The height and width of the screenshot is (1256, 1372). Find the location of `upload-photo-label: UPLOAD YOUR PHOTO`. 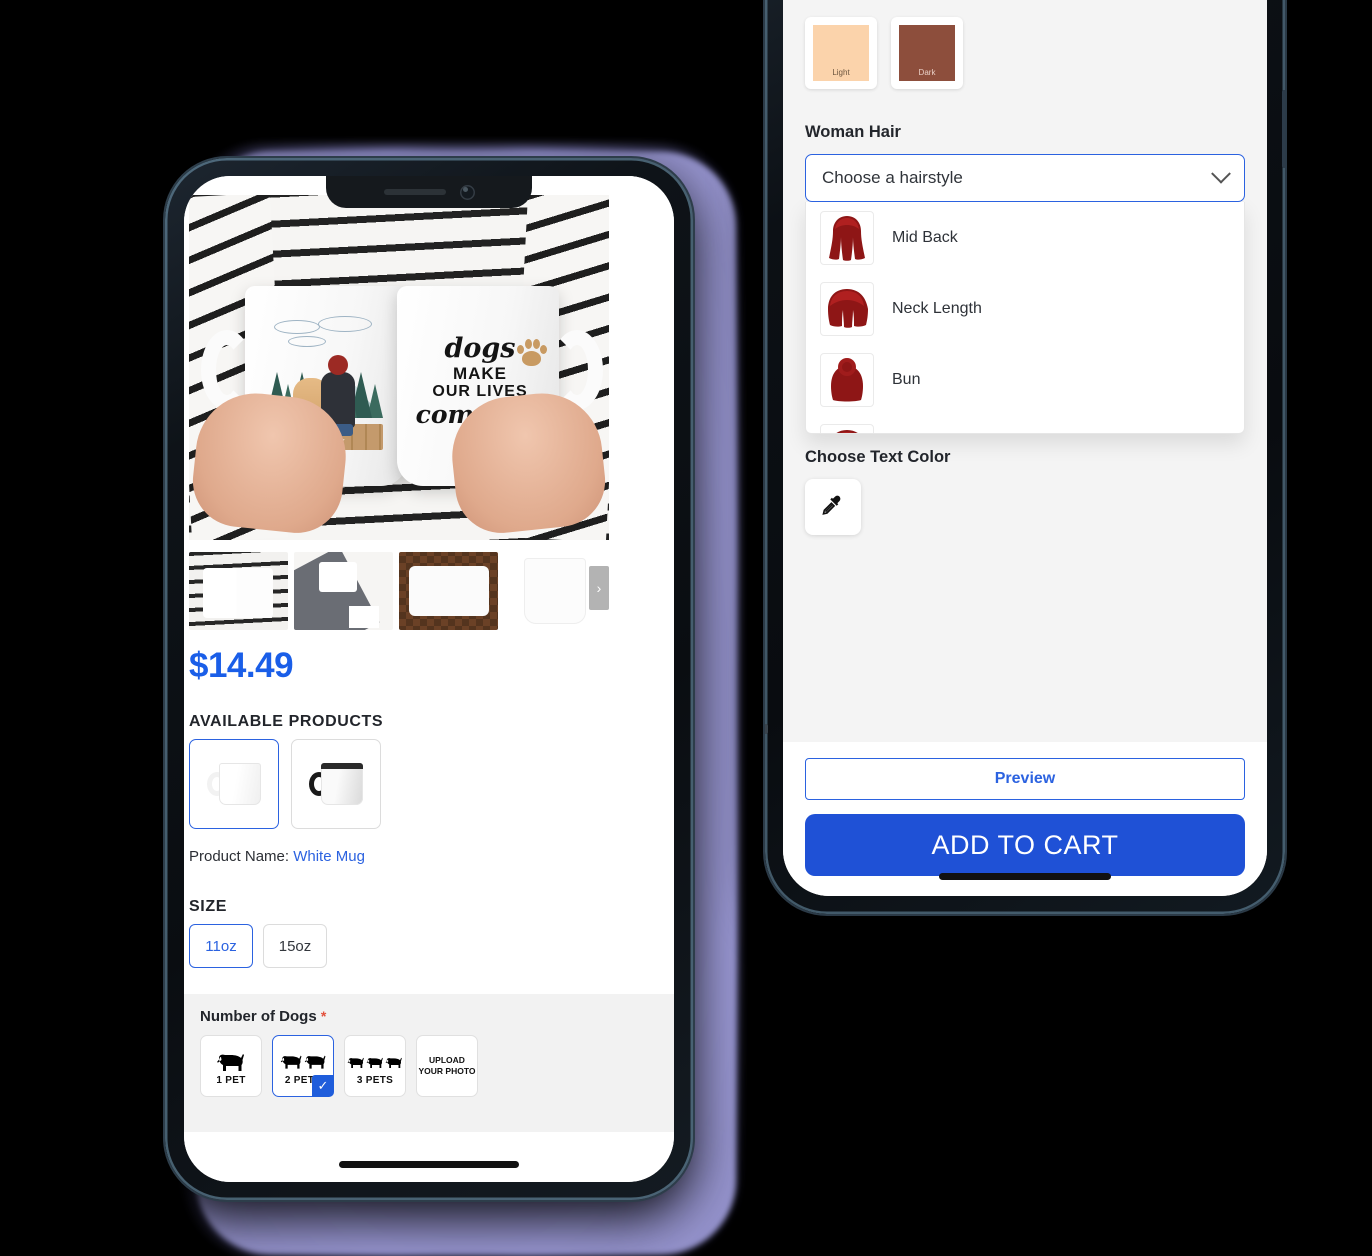

upload-photo-label: UPLOAD YOUR PHOTO is located at coordinates (447, 1065).